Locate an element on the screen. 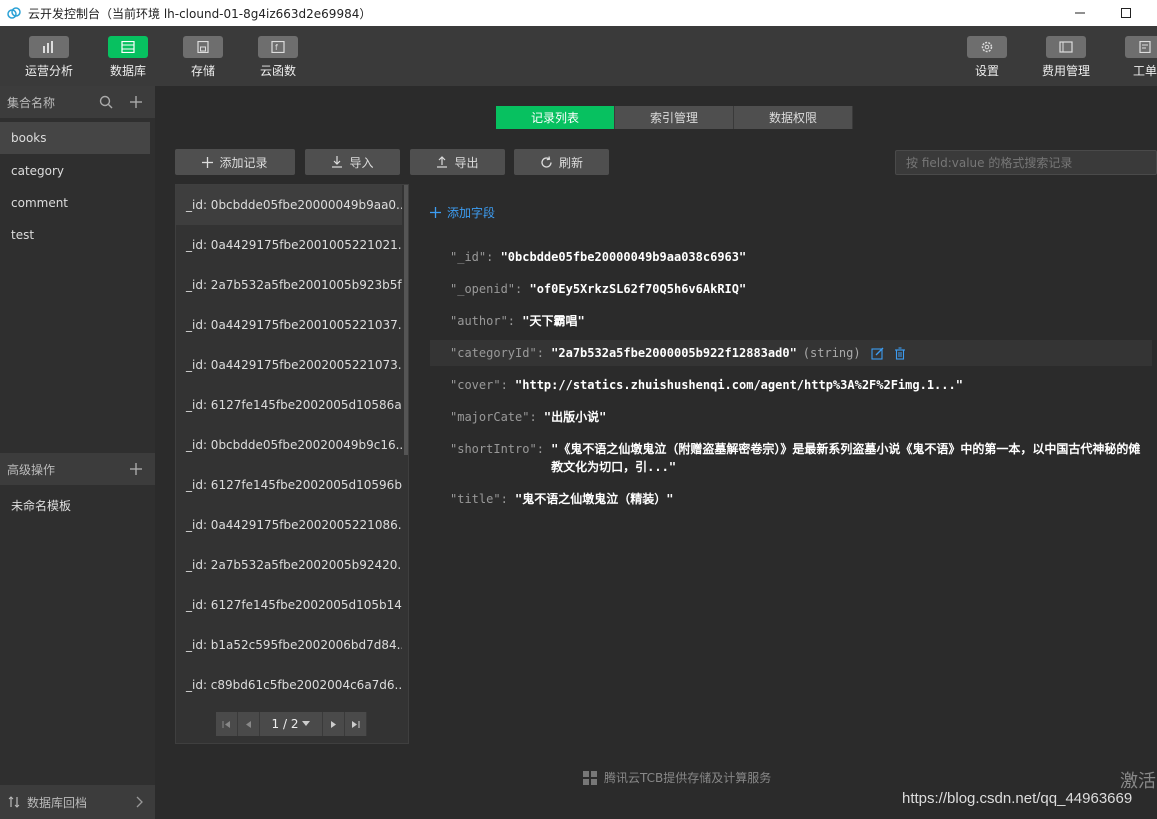  maximize-icon is located at coordinates (1126, 13).